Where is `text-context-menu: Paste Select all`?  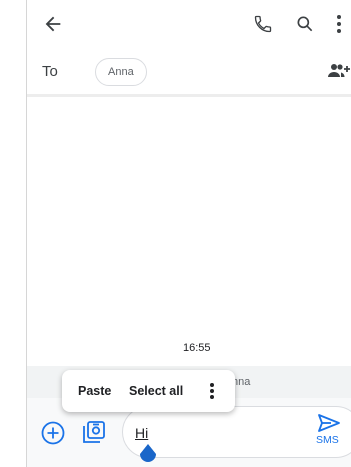
text-context-menu: Paste Select all is located at coordinates (148, 391).